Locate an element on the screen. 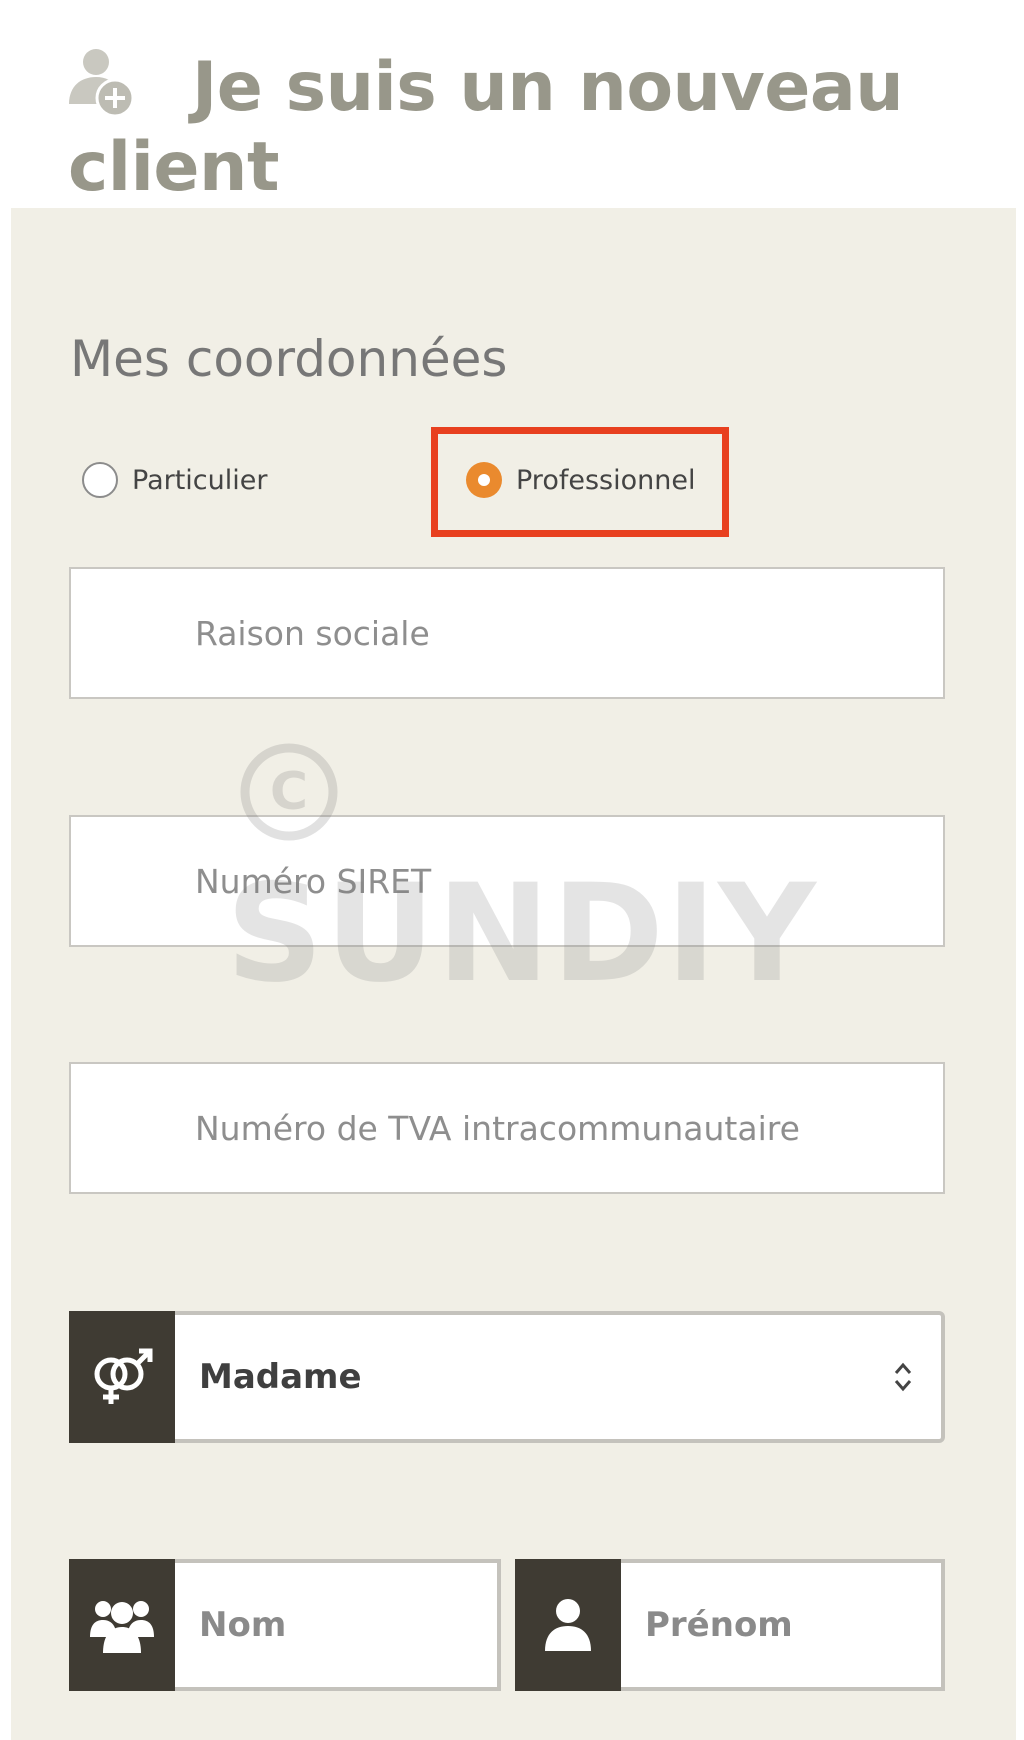  prenom-field is located at coordinates (783, 1625).